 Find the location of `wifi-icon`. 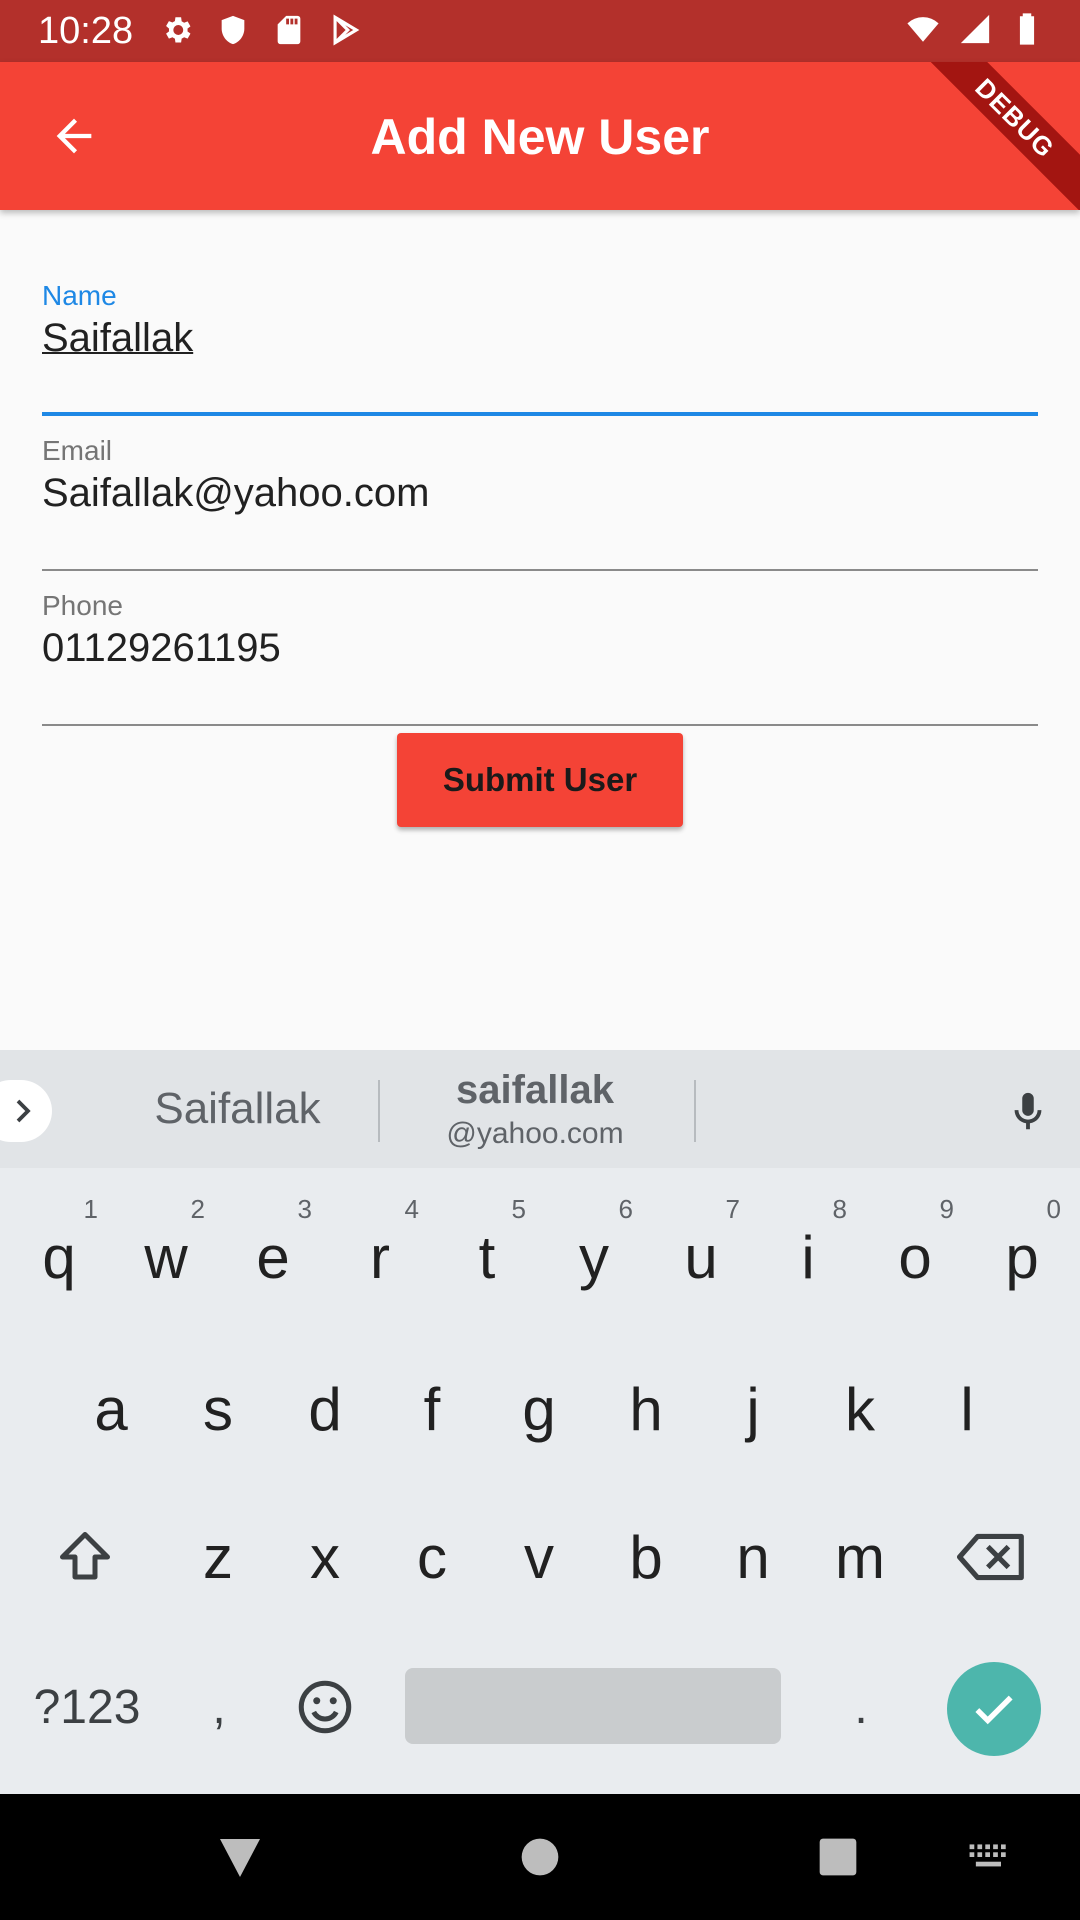

wifi-icon is located at coordinates (923, 29).